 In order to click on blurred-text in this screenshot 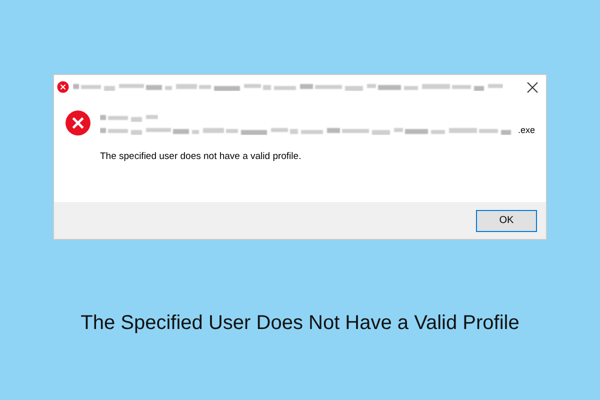, I will do `click(129, 118)`.